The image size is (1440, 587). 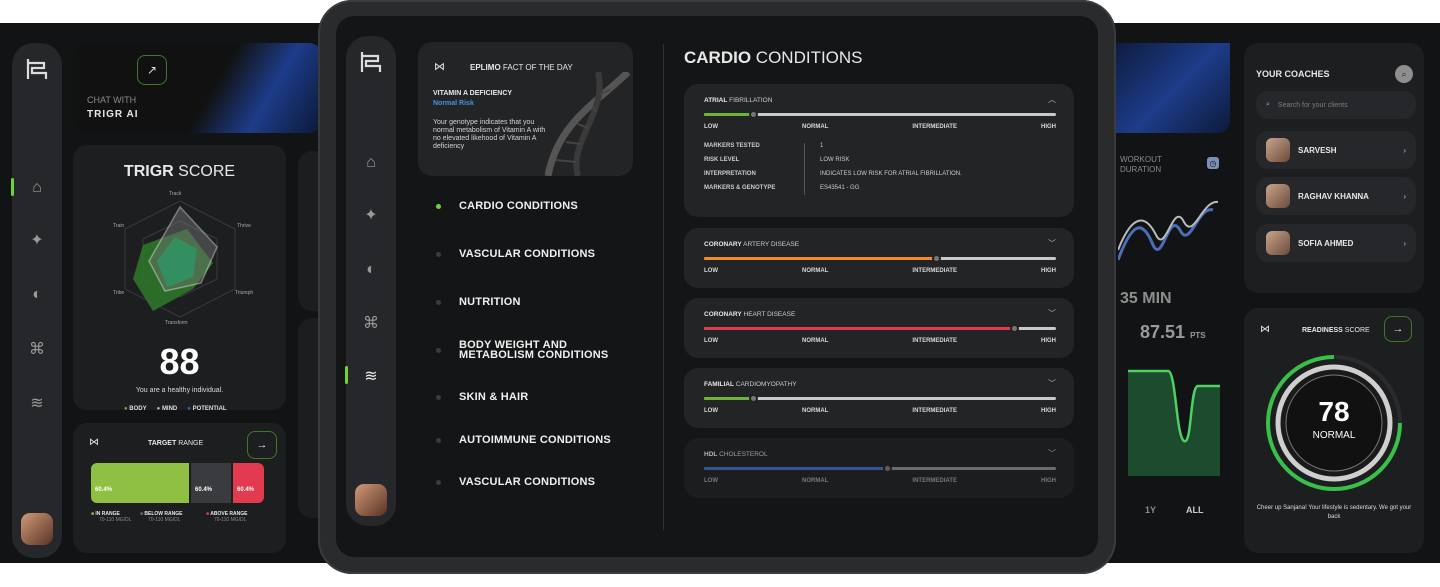 I want to click on coach-search-field: ⌕ Search for your clients, so click(x=1336, y=105).